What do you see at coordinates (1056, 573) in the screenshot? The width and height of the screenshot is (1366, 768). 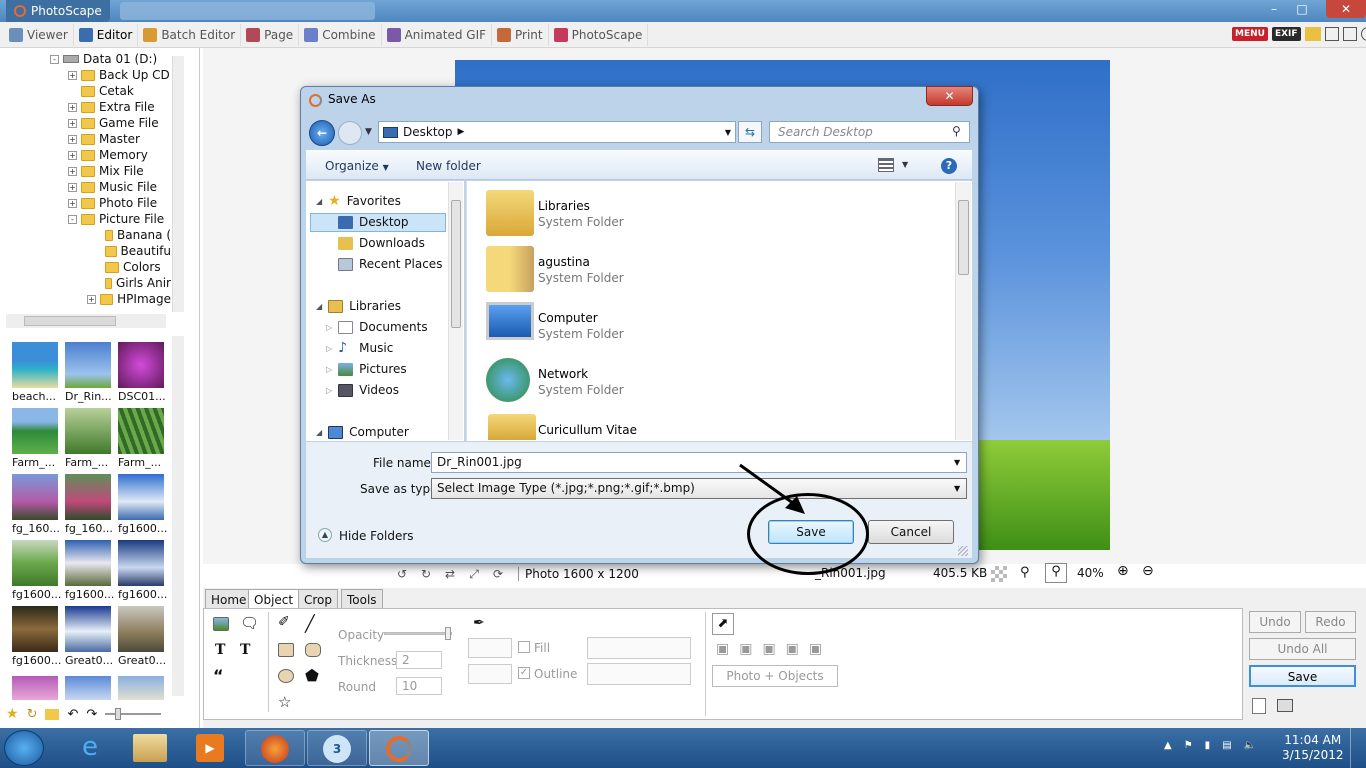 I see `zoom-actual-icon: ⚲` at bounding box center [1056, 573].